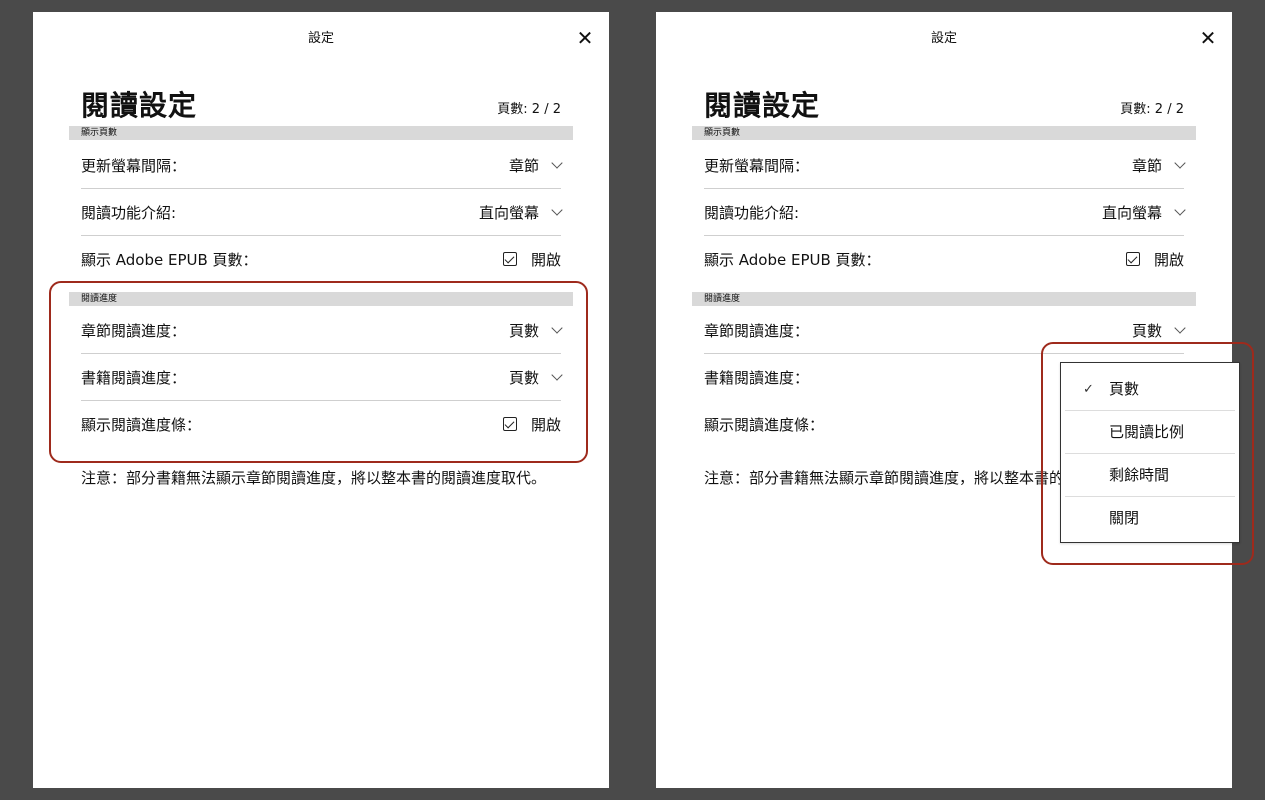  What do you see at coordinates (1159, 330) in the screenshot?
I see `row-value: 頁數` at bounding box center [1159, 330].